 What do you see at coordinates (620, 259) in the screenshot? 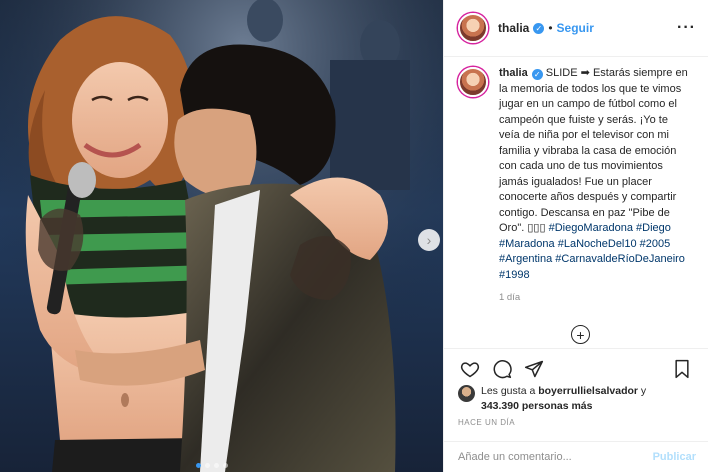
I see `hashtag-link: #CarnavaldeRíoDeJaneiro` at bounding box center [620, 259].